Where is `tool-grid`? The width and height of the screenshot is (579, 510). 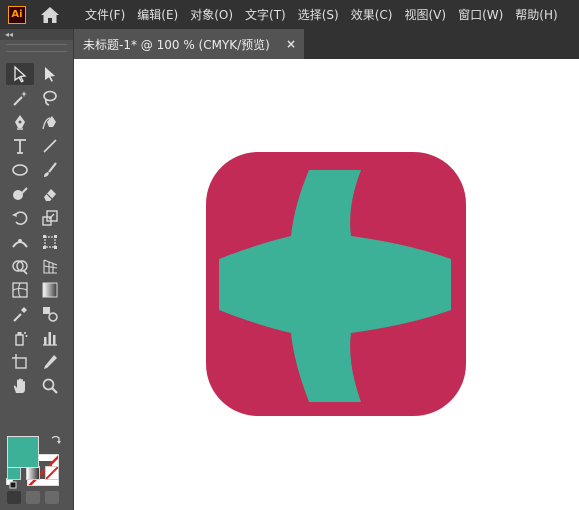
tool-grid is located at coordinates (37, 231).